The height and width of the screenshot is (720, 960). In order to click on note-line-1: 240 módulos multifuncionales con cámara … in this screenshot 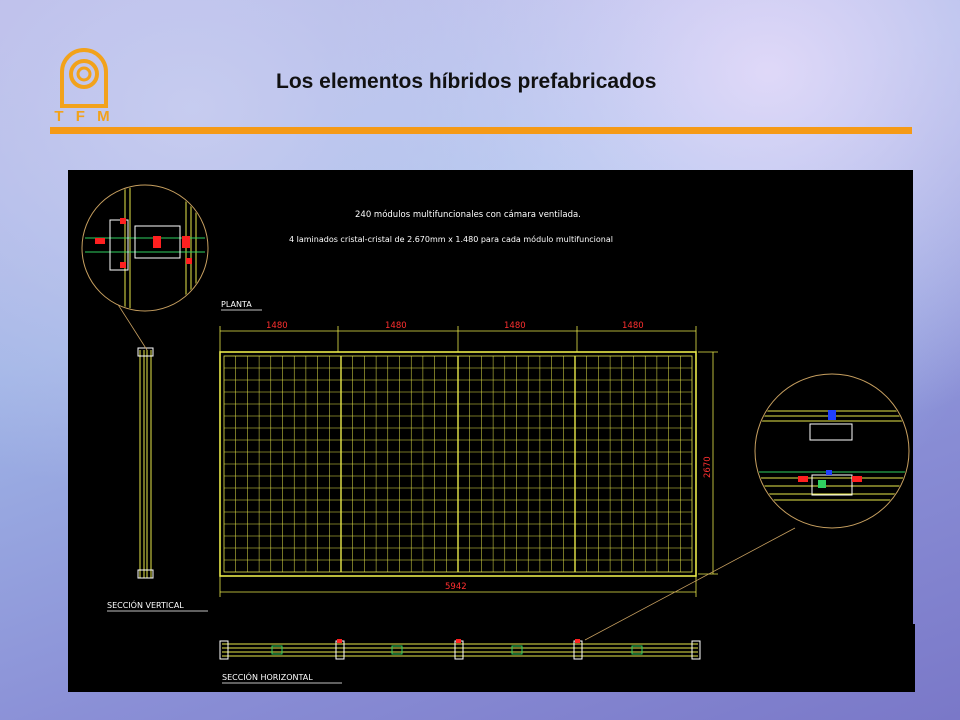, I will do `click(468, 214)`.